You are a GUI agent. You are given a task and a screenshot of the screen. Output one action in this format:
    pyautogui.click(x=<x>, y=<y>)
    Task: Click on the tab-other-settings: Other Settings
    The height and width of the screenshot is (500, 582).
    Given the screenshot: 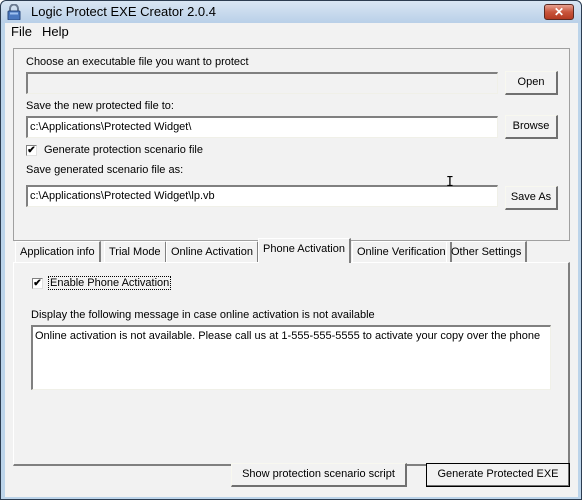 What is the action you would take?
    pyautogui.click(x=487, y=251)
    